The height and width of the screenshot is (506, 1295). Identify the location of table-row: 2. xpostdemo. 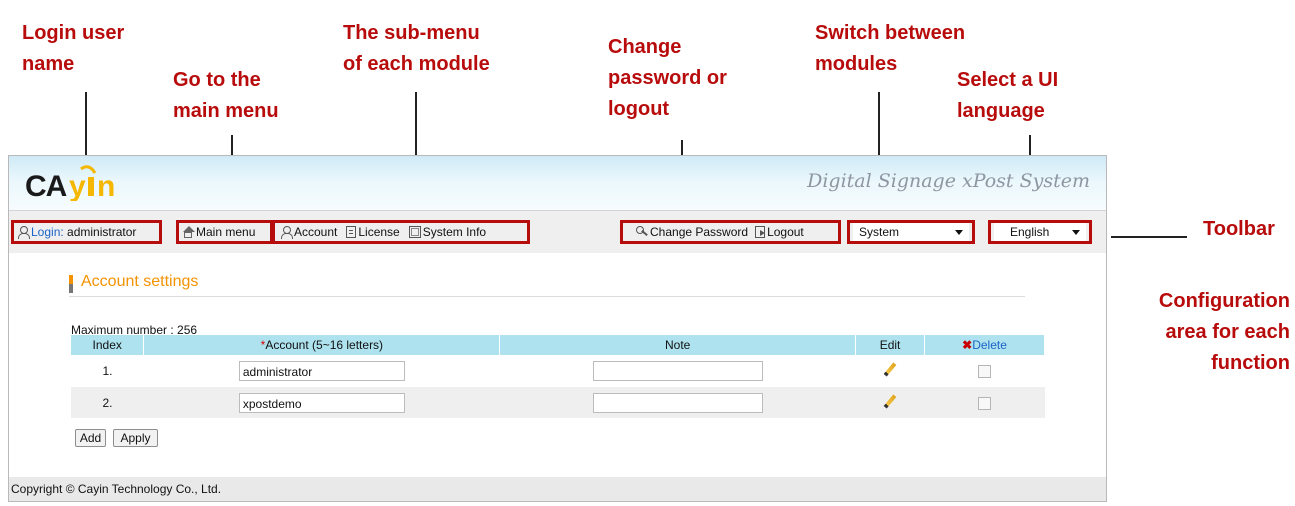
(558, 402).